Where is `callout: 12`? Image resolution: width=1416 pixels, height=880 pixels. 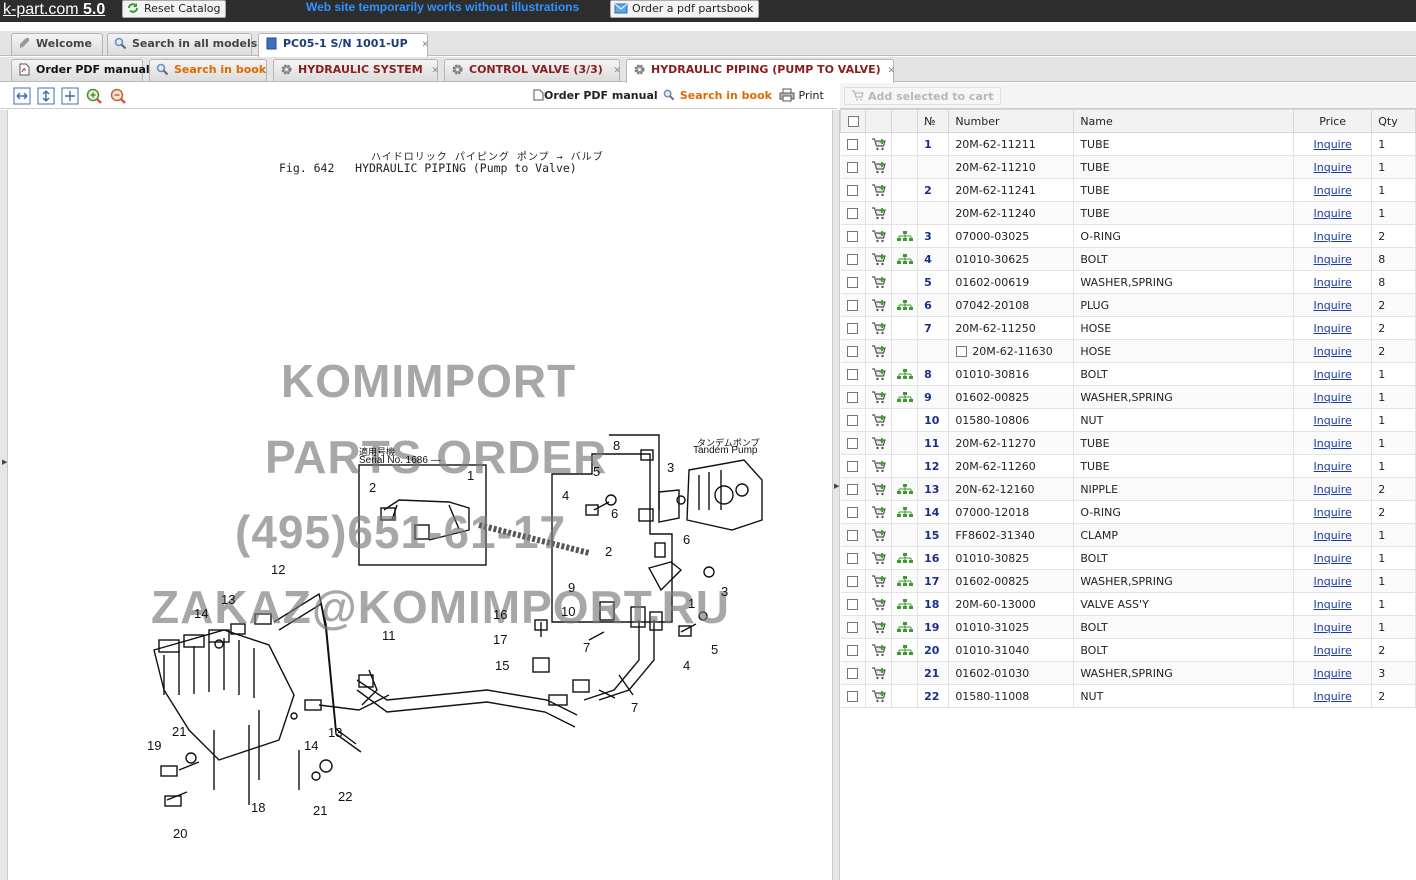
callout: 12 is located at coordinates (278, 569).